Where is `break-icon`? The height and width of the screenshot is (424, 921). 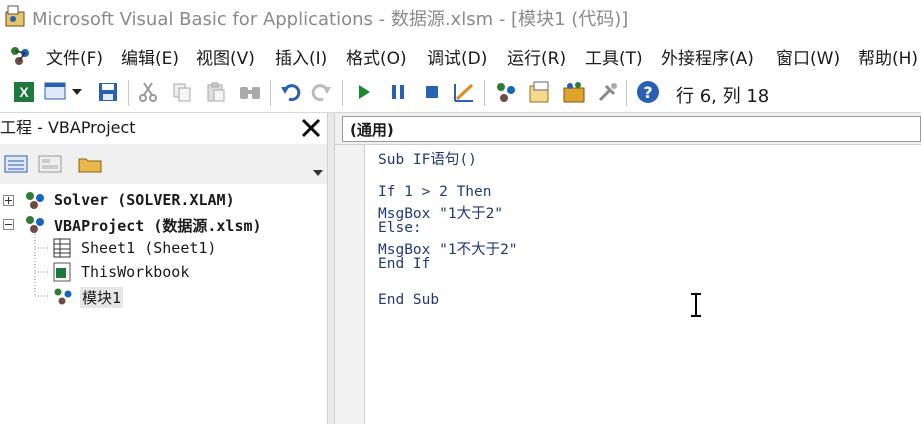
break-icon is located at coordinates (398, 92).